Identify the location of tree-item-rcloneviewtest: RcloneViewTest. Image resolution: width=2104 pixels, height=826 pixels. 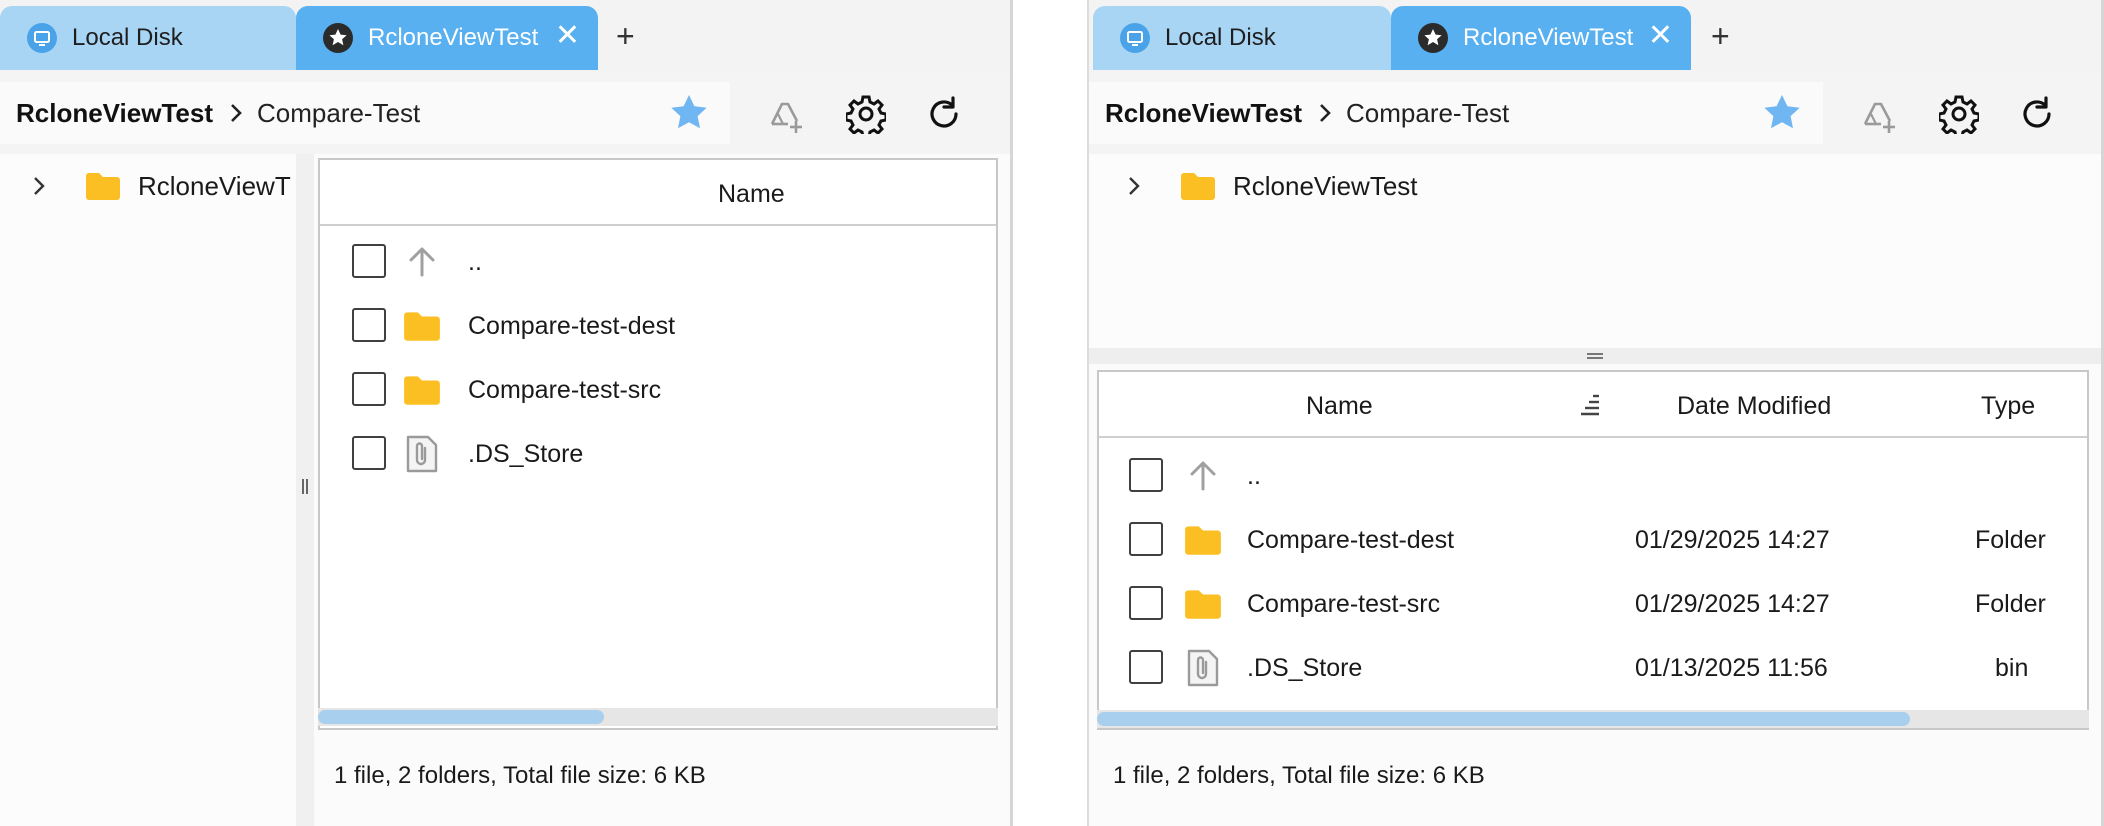
(1272, 186).